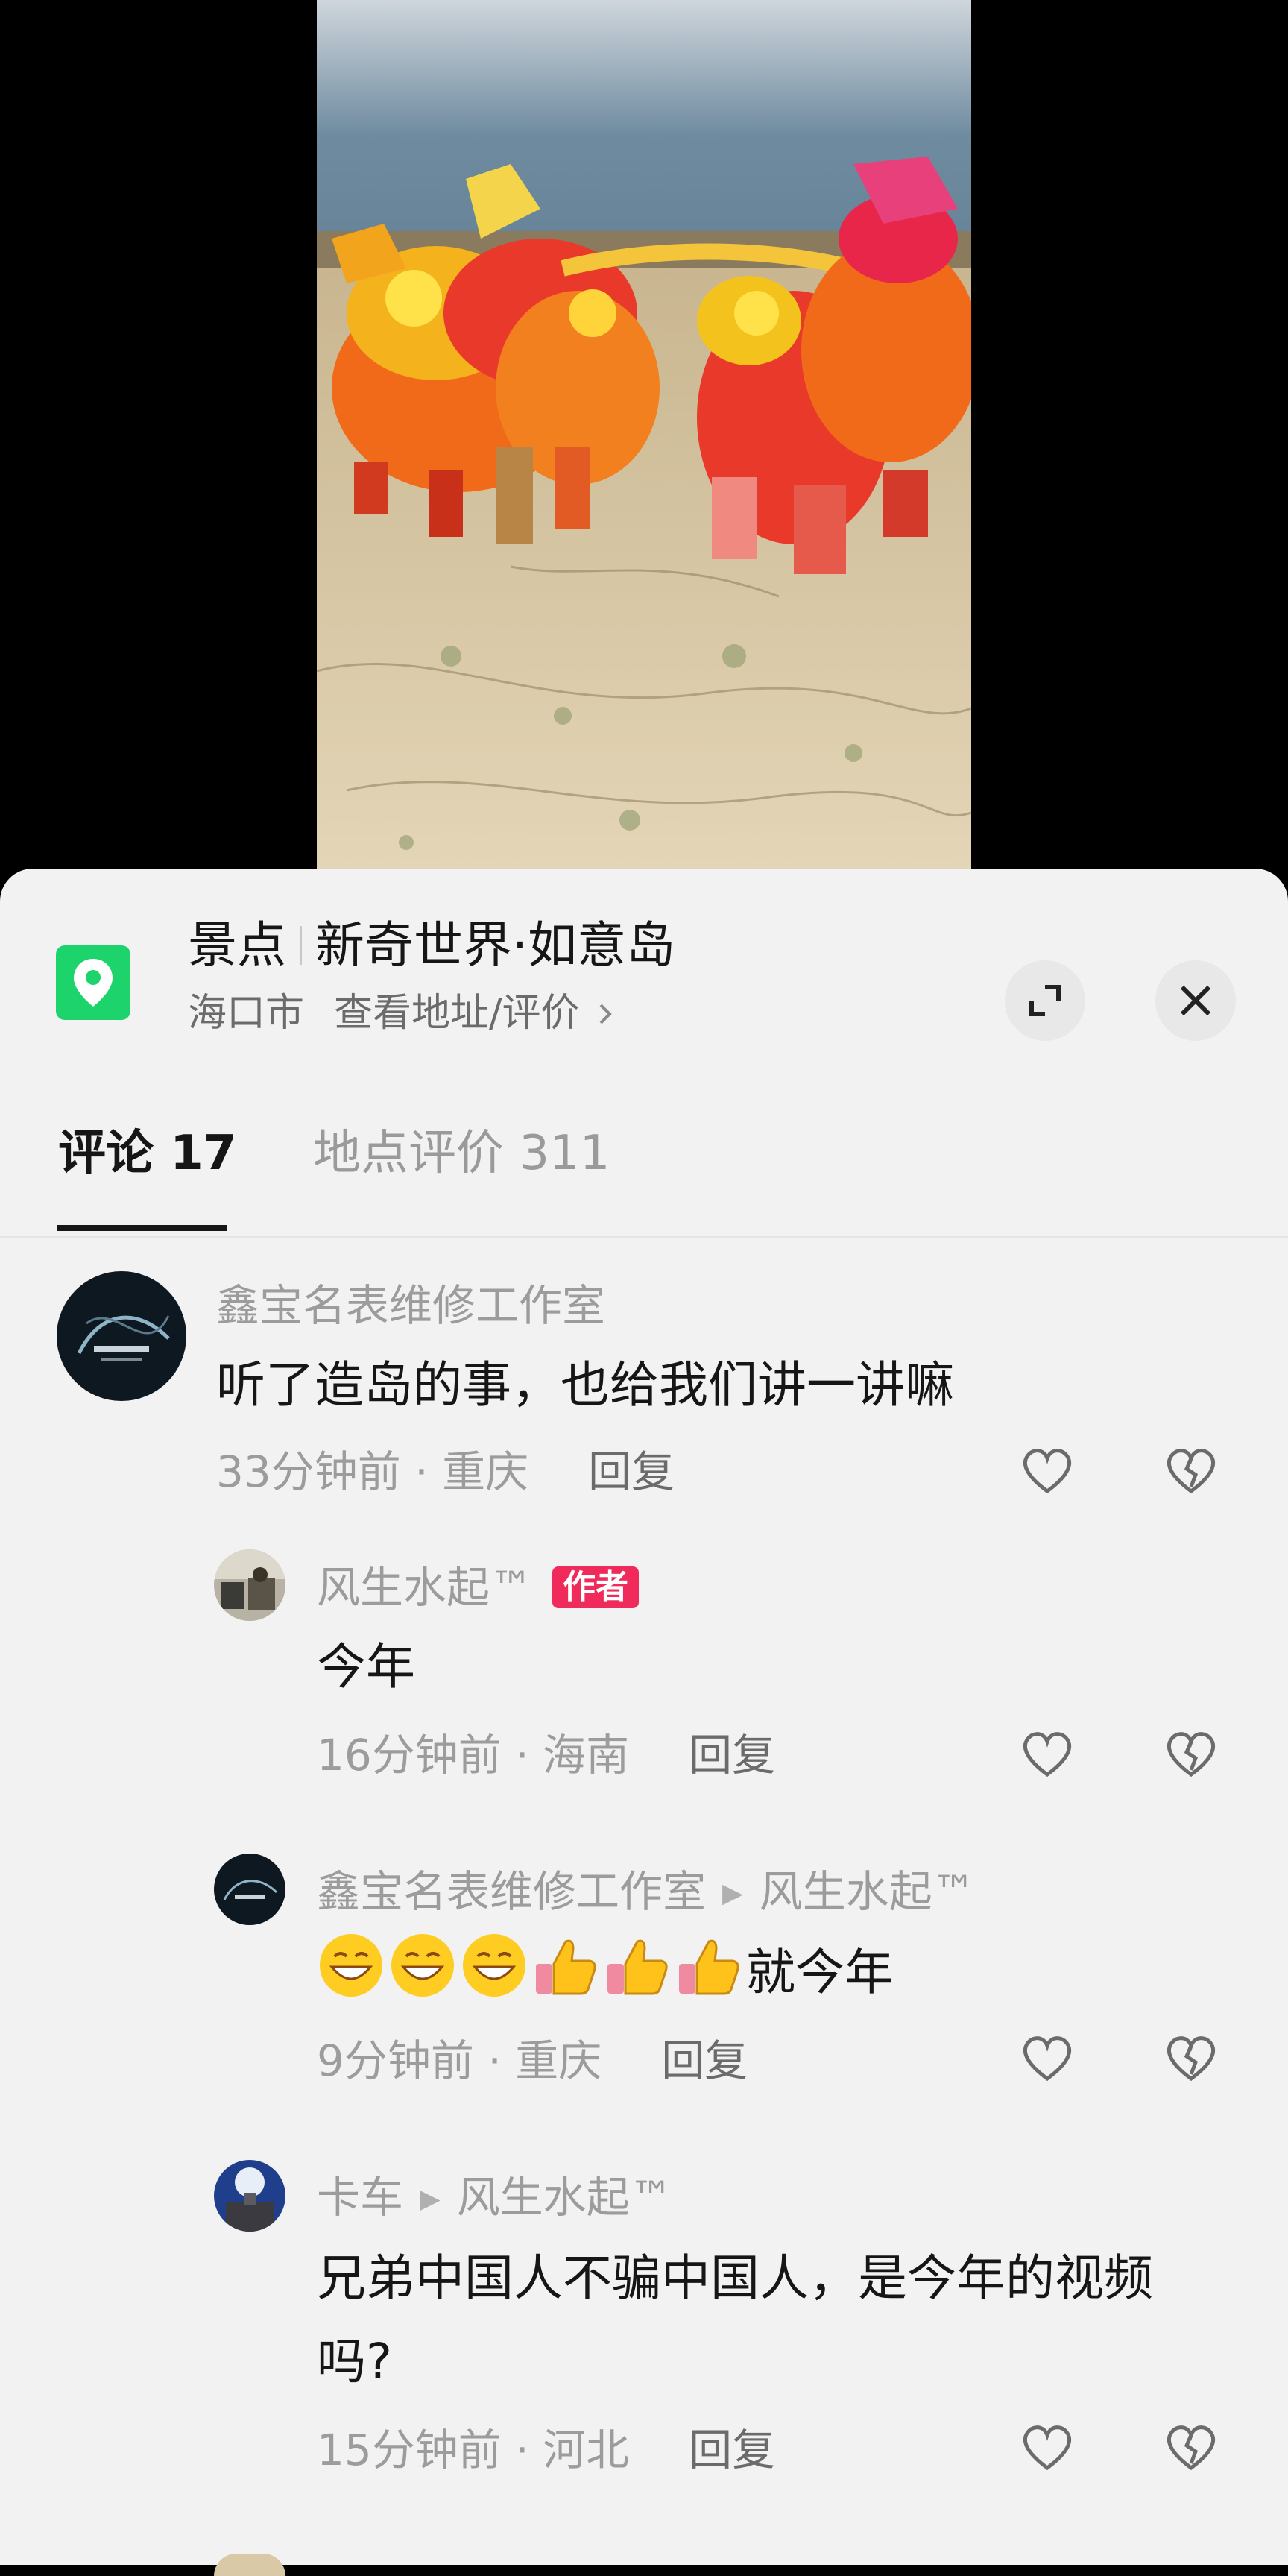 This screenshot has height=2576, width=1288. I want to click on location-name: 新奇世界·如意岛, so click(495, 945).